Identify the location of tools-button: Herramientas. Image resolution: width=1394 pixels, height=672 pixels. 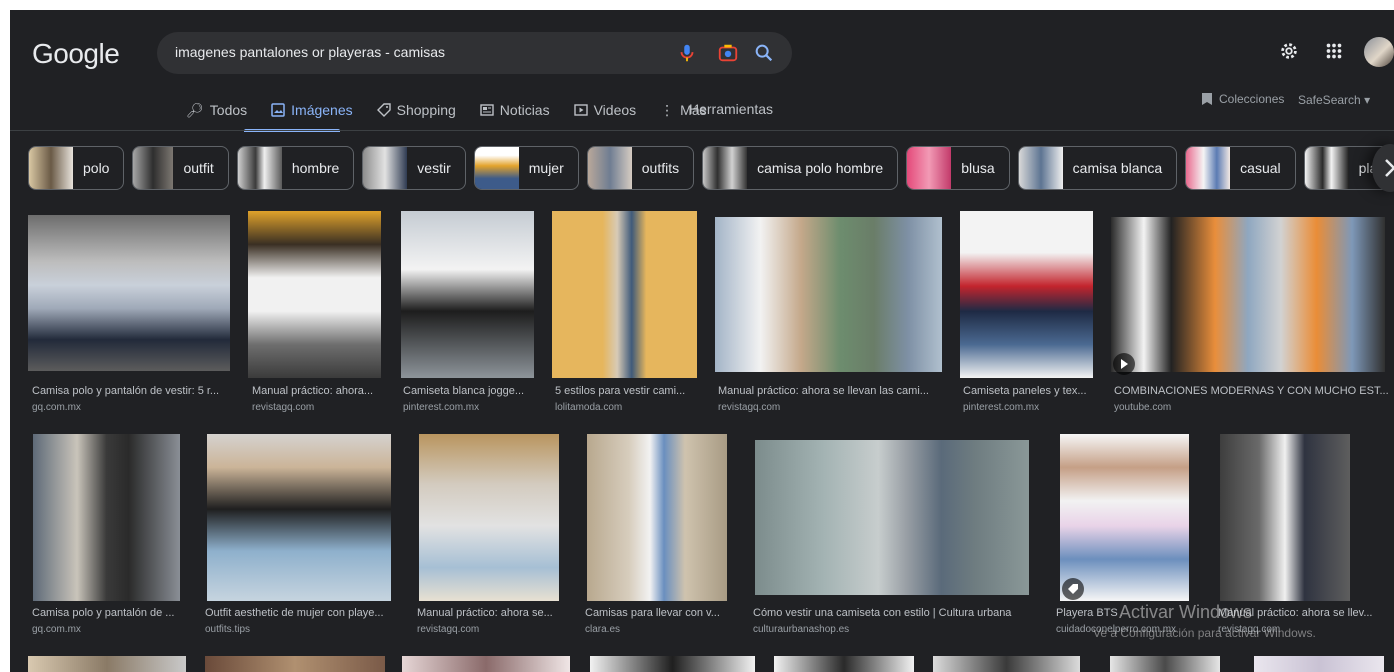
(731, 109).